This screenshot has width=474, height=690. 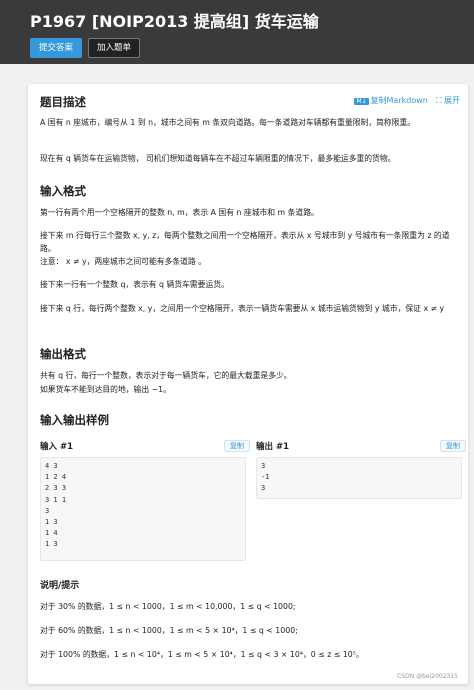 What do you see at coordinates (237, 446) in the screenshot?
I see `copy-input-button: 复制` at bounding box center [237, 446].